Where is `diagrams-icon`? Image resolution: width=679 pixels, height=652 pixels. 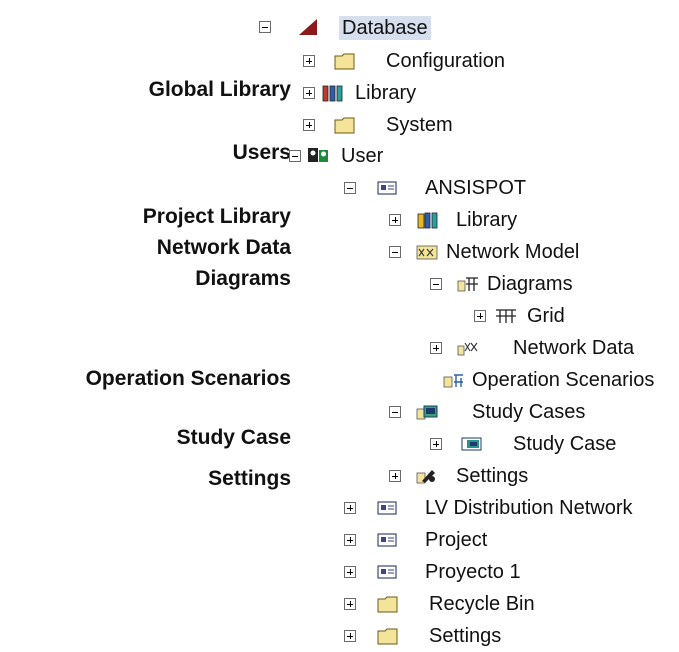
diagrams-icon is located at coordinates (468, 284).